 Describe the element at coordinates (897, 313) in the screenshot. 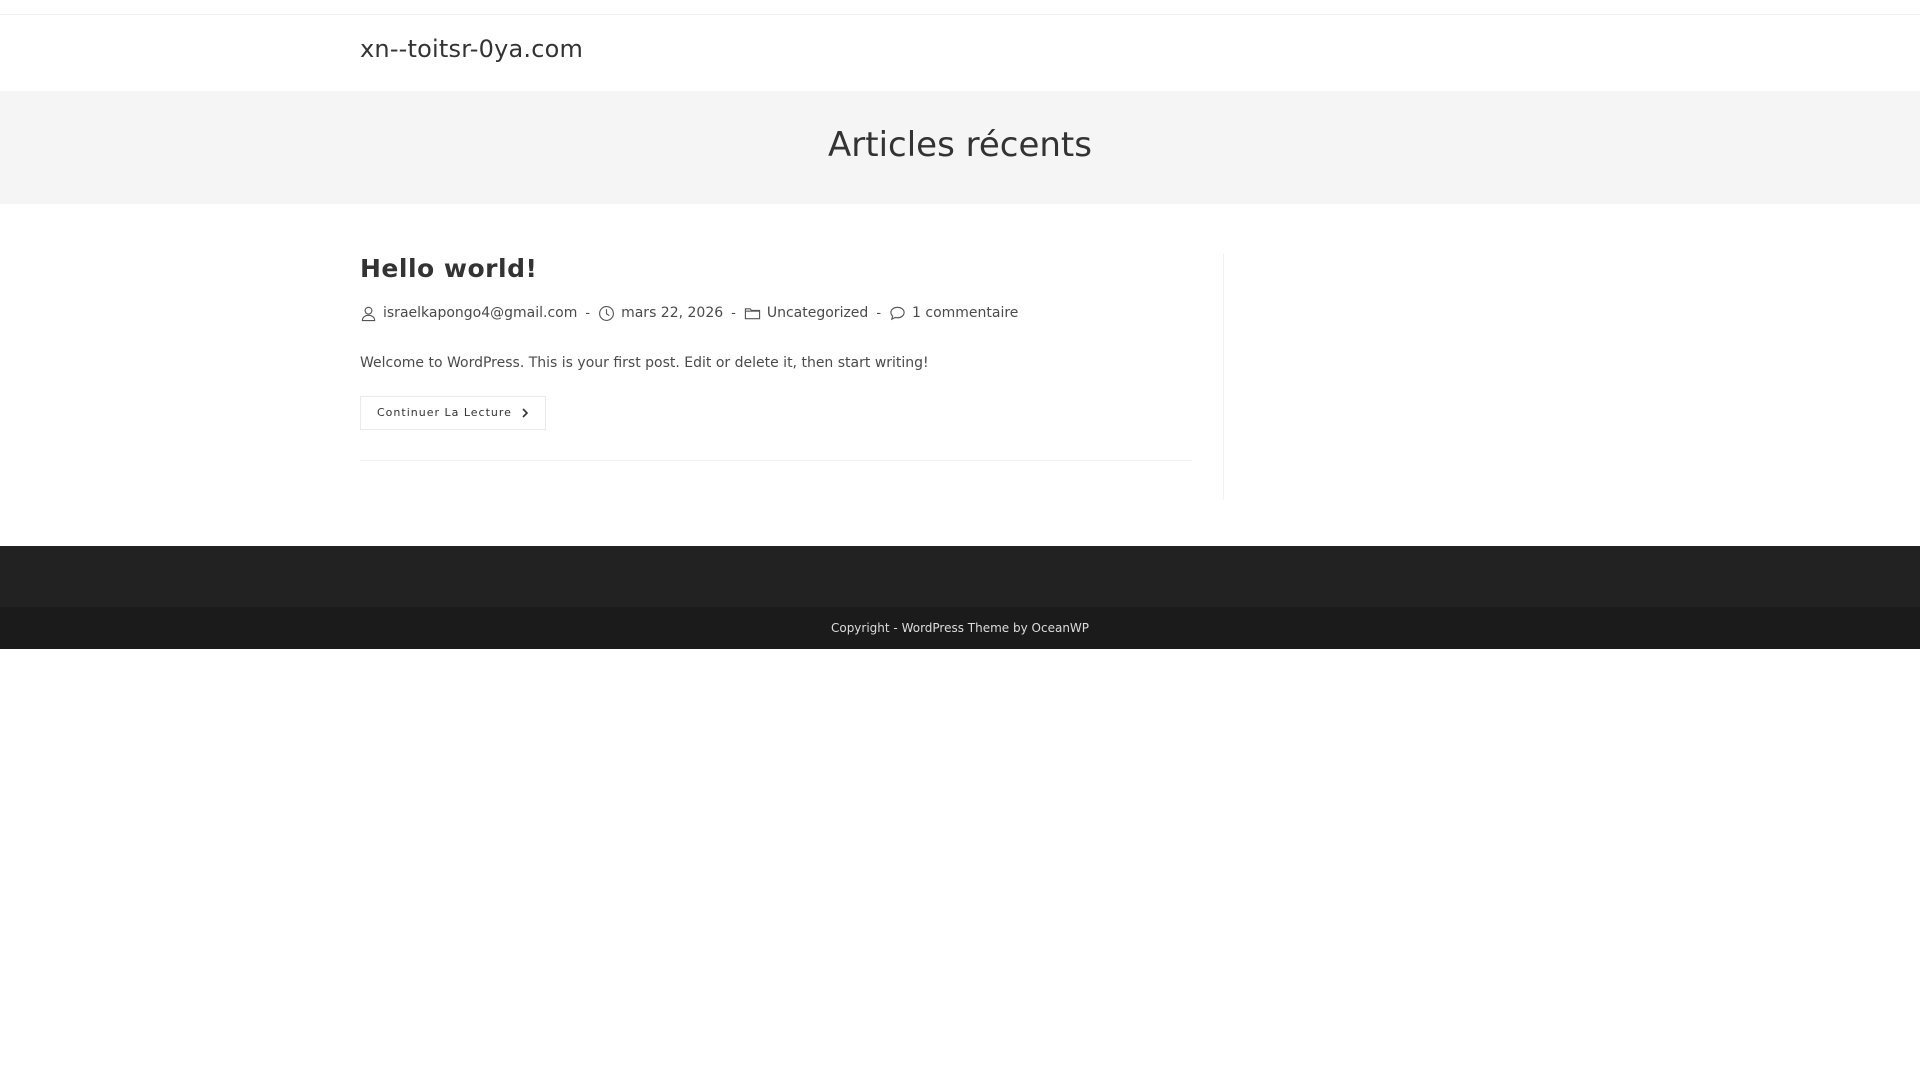

I see `comment-icon` at that location.